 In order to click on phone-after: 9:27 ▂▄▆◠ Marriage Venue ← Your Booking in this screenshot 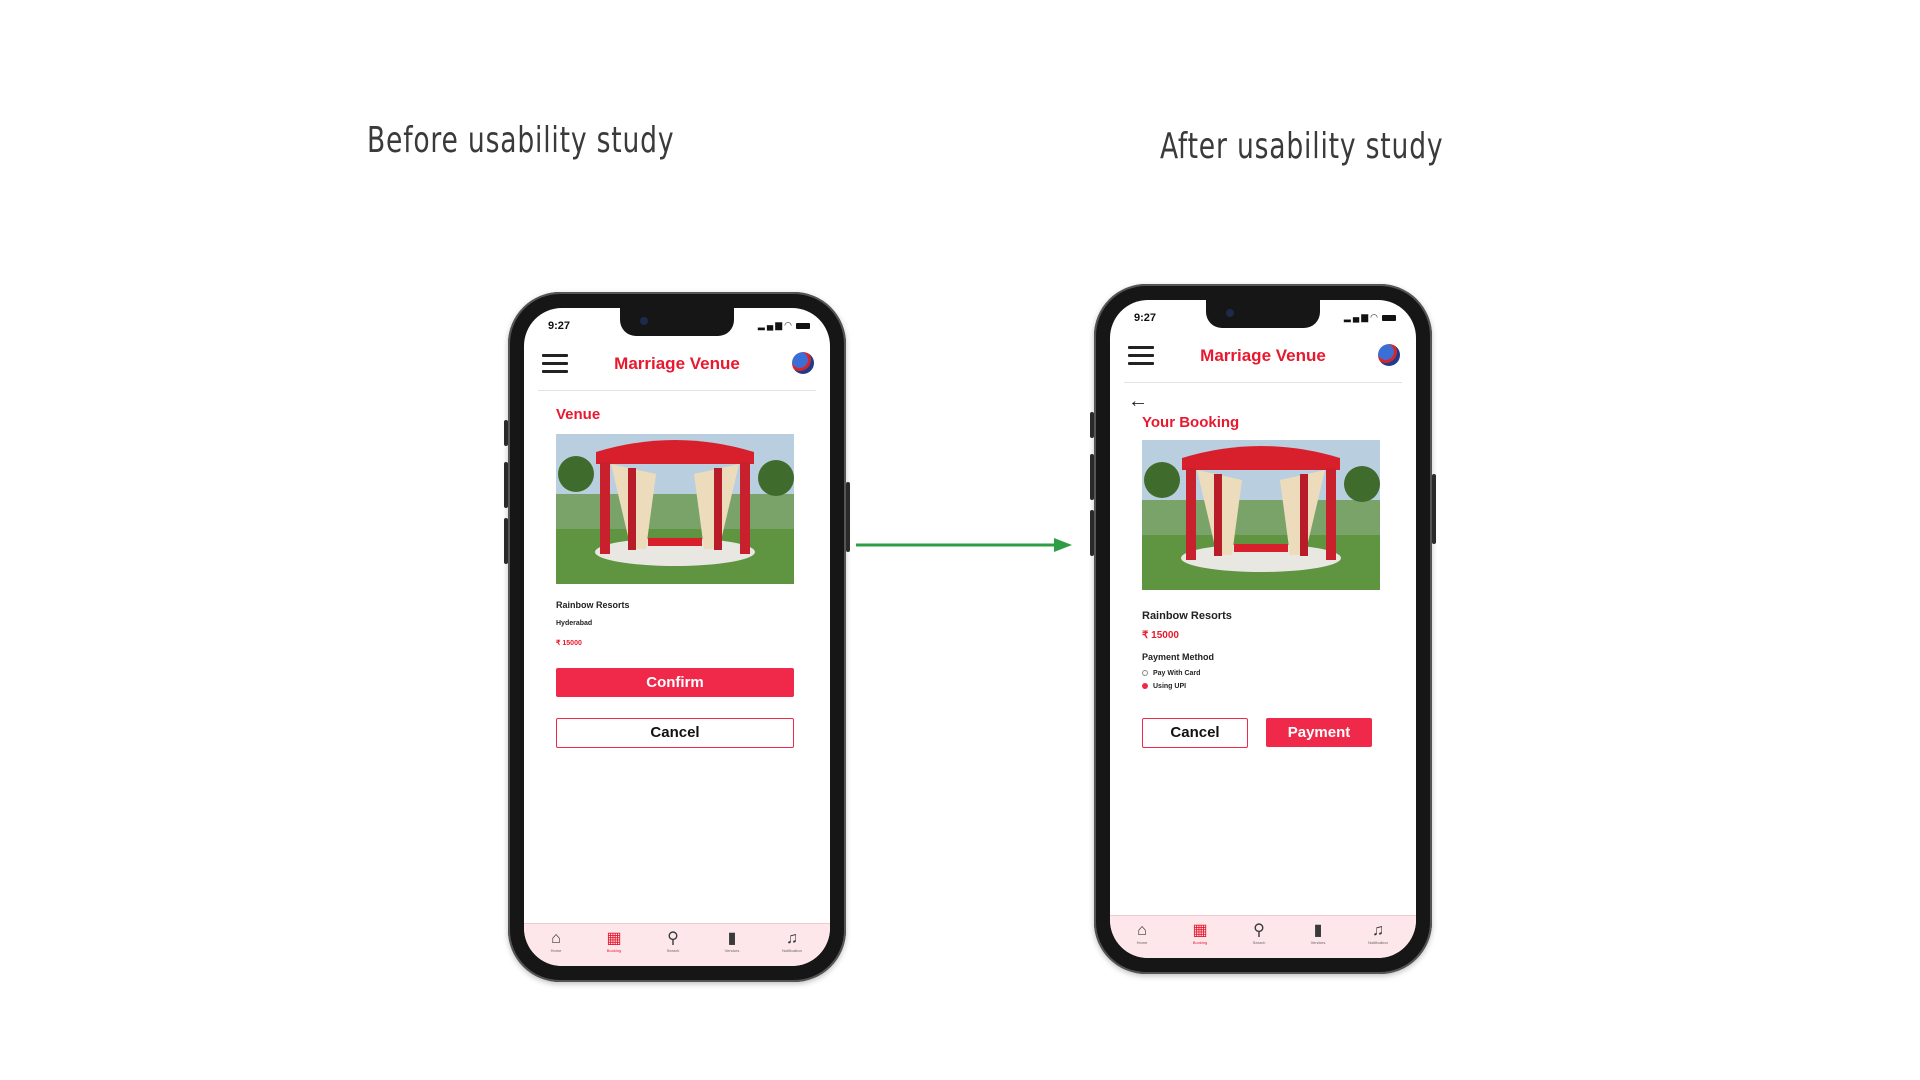, I will do `click(1263, 629)`.